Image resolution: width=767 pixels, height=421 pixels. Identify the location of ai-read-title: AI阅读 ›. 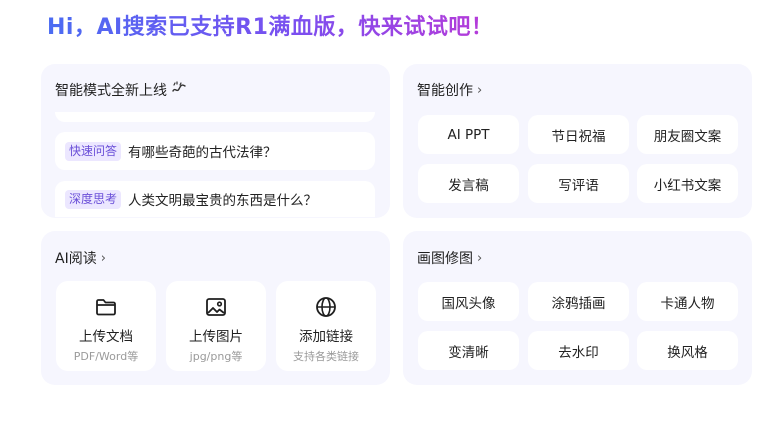
(80, 258).